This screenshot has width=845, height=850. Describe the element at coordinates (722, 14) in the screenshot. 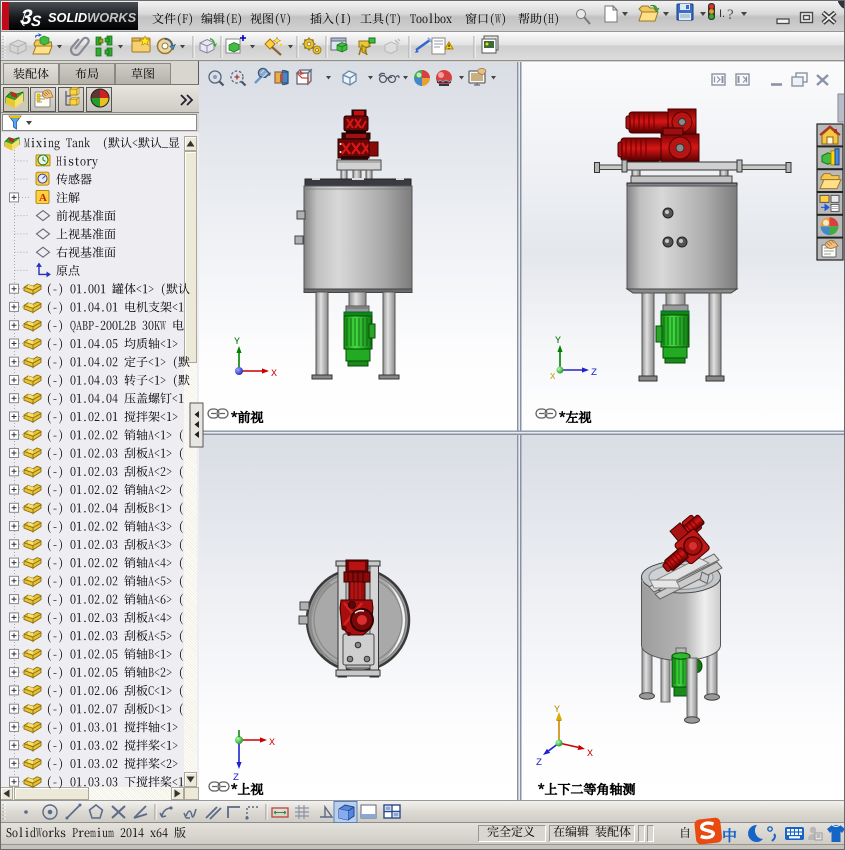

I see `svg-text: I.` at that location.